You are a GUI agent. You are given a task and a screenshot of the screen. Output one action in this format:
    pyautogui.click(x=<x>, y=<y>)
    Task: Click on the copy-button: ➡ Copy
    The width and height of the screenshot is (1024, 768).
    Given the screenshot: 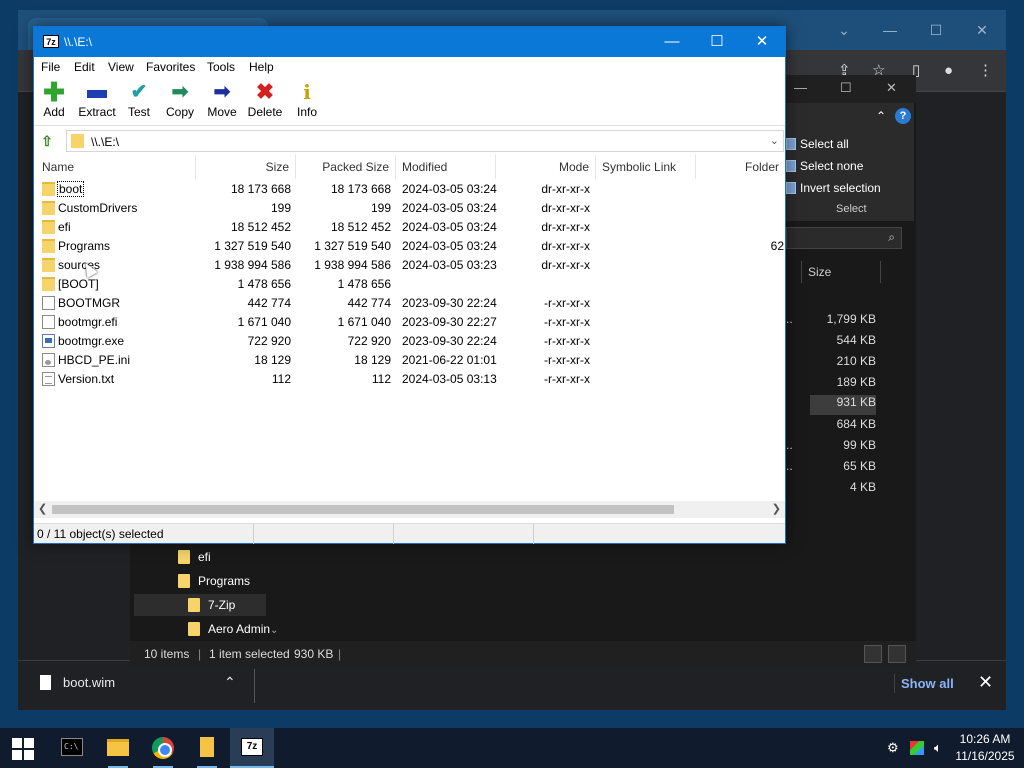 What is the action you would take?
    pyautogui.click(x=180, y=102)
    